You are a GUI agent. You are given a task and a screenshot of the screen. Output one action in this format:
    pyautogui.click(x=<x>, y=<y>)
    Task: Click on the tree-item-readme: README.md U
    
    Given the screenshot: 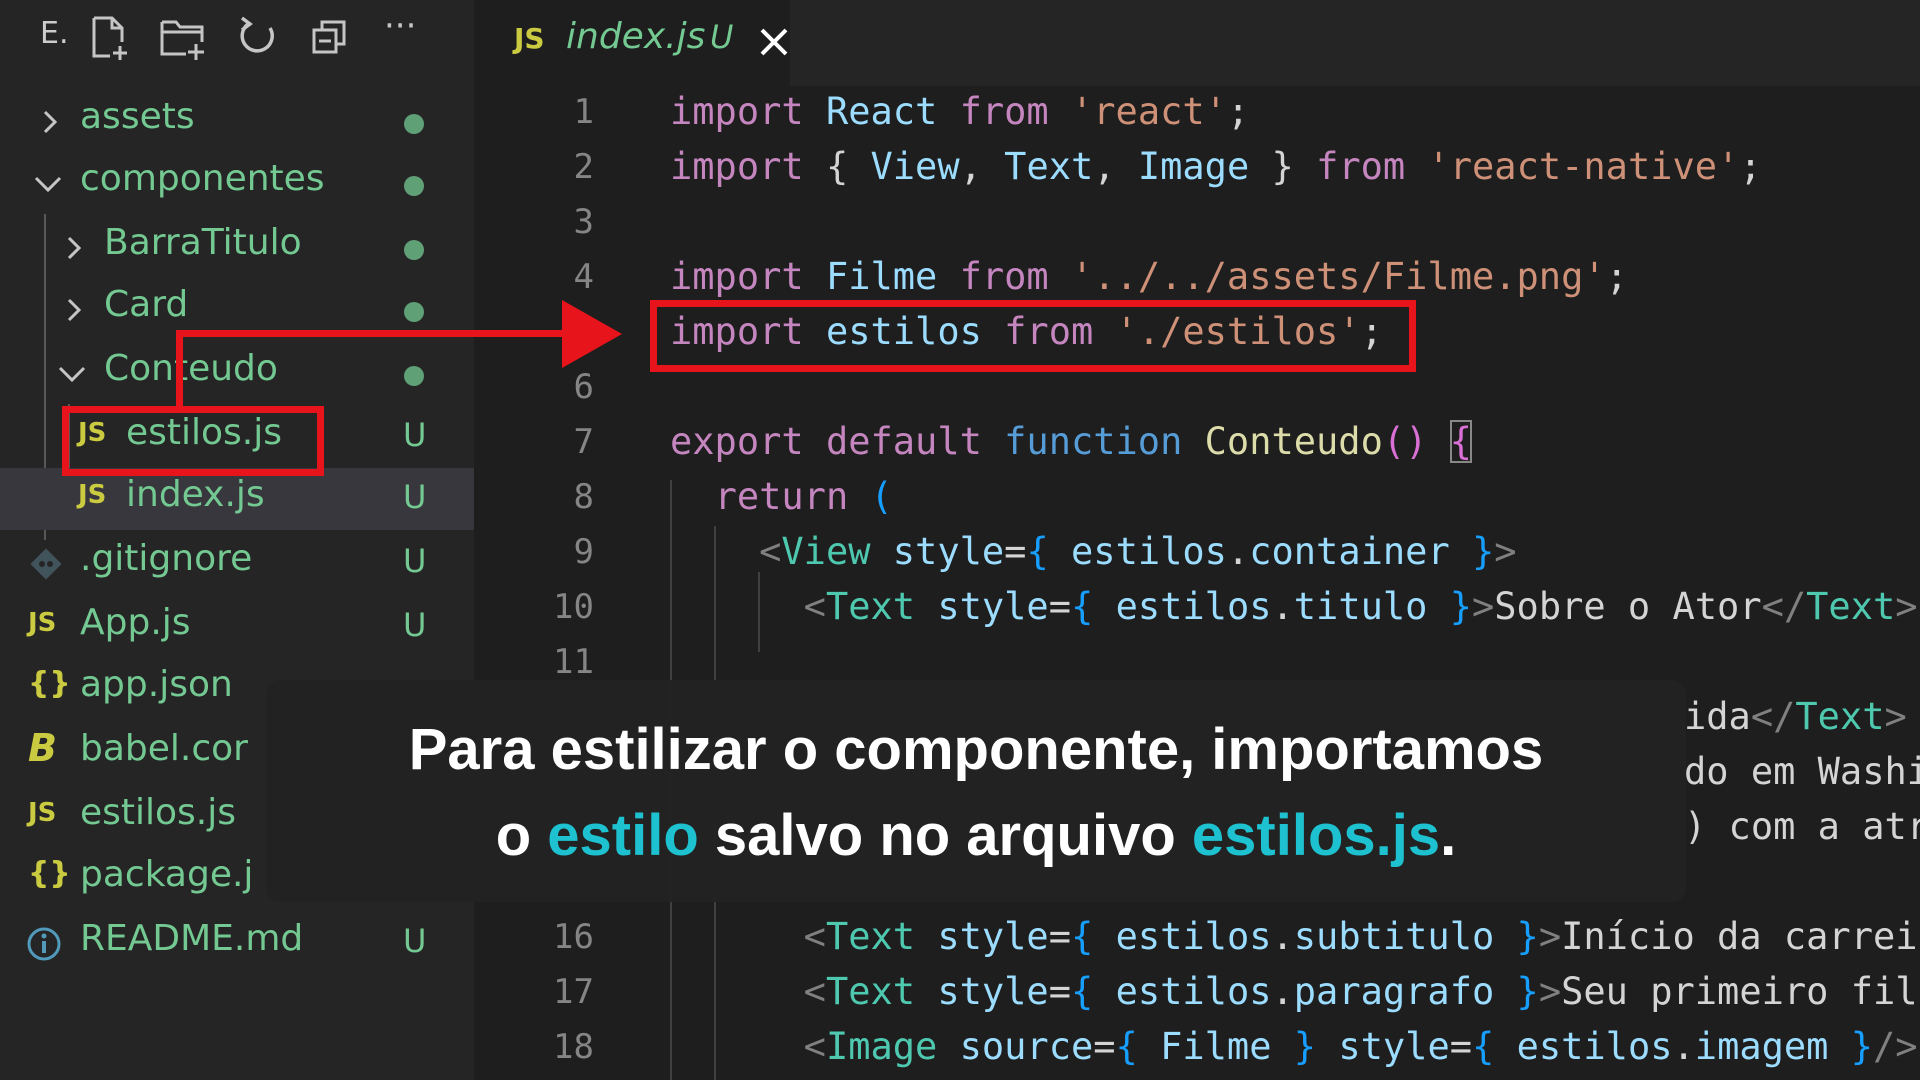 What is the action you would take?
    pyautogui.click(x=237, y=943)
    